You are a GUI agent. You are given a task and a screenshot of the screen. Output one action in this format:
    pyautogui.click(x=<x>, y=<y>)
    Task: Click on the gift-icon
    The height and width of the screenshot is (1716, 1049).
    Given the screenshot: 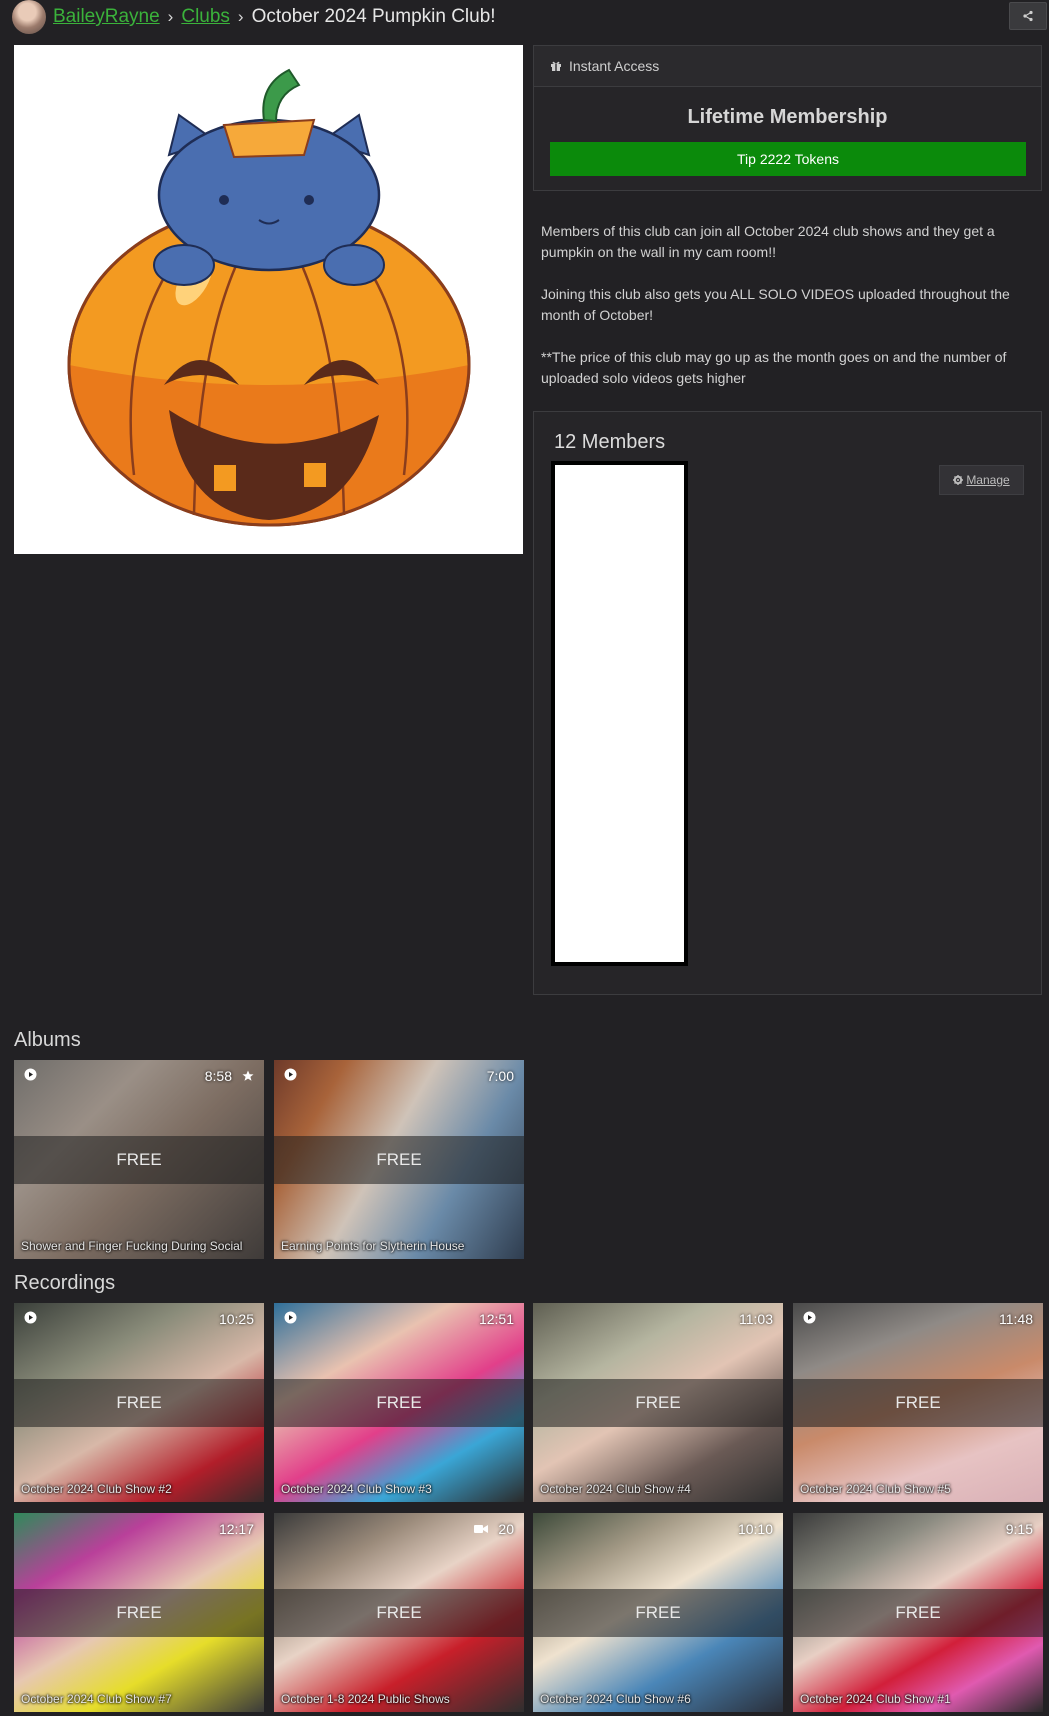 What is the action you would take?
    pyautogui.click(x=556, y=66)
    